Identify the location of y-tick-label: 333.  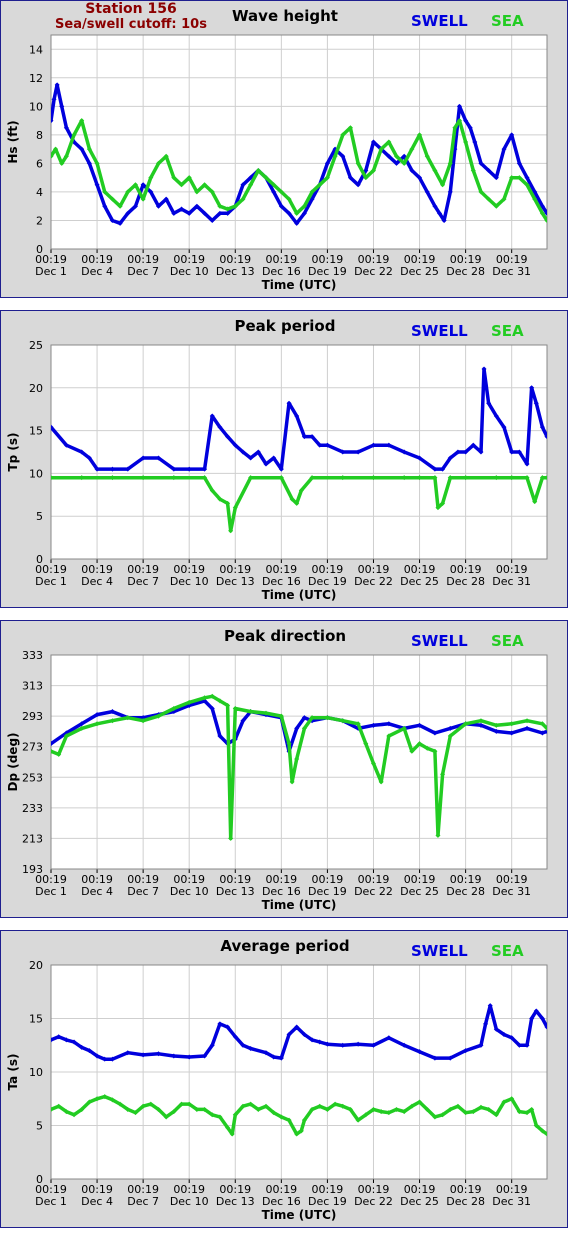
(32, 655).